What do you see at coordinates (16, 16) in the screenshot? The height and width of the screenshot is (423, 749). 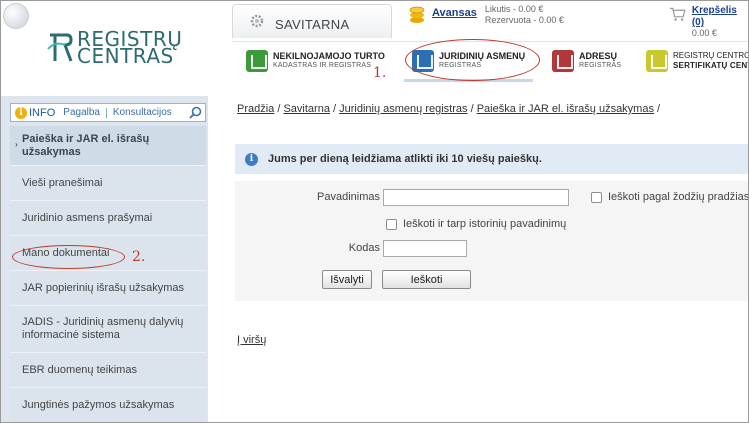 I see `state-emblem-icon` at bounding box center [16, 16].